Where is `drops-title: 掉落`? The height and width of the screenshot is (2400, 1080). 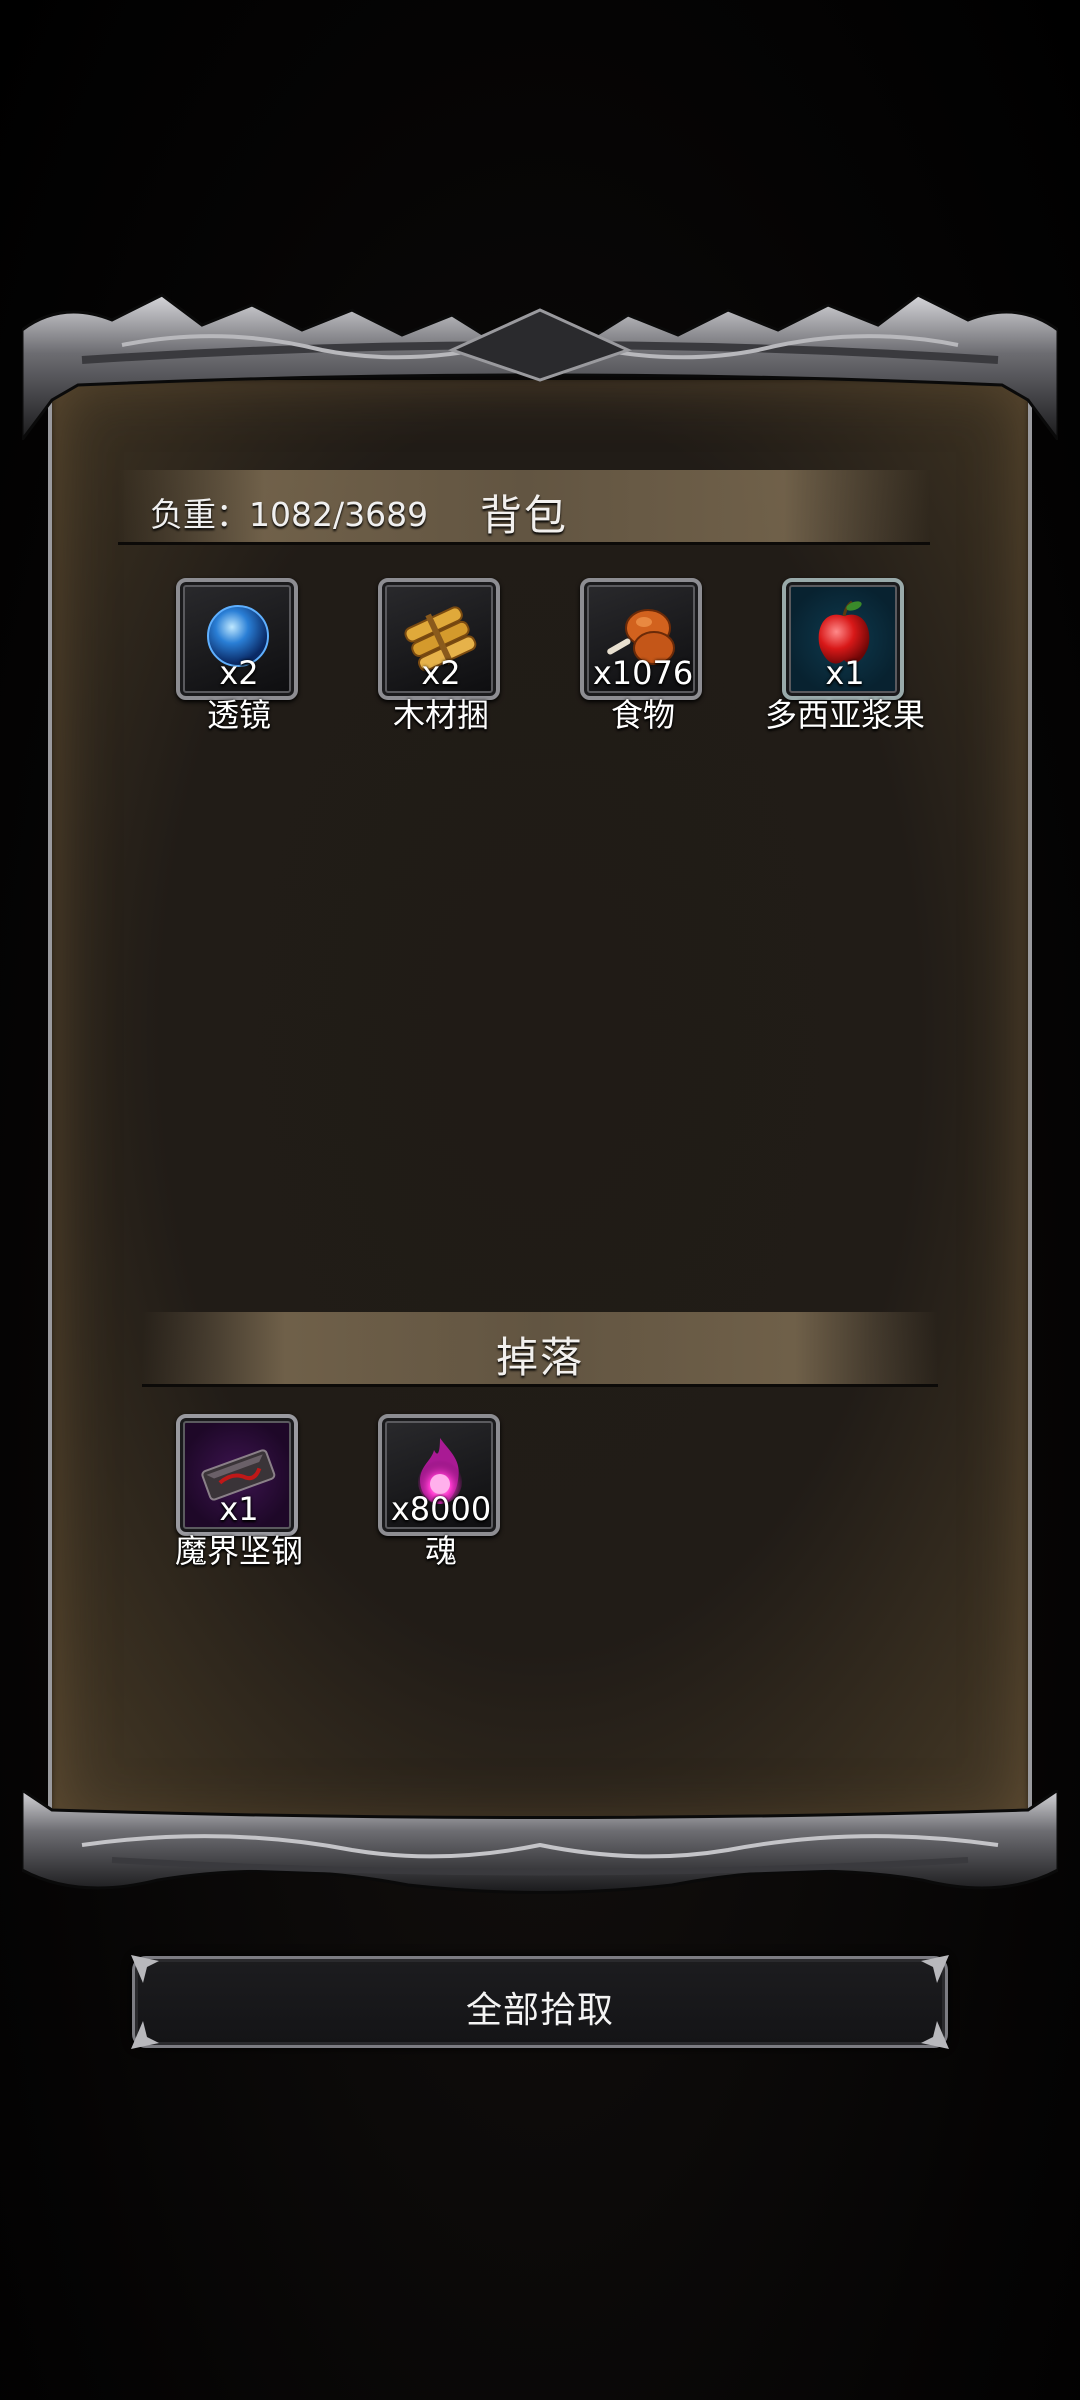
drops-title: 掉落 is located at coordinates (539, 1357).